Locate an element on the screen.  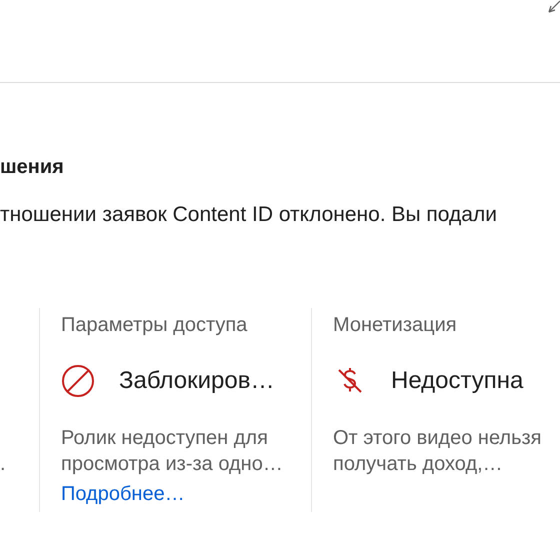
card-label: Параметры доступа is located at coordinates (154, 325).